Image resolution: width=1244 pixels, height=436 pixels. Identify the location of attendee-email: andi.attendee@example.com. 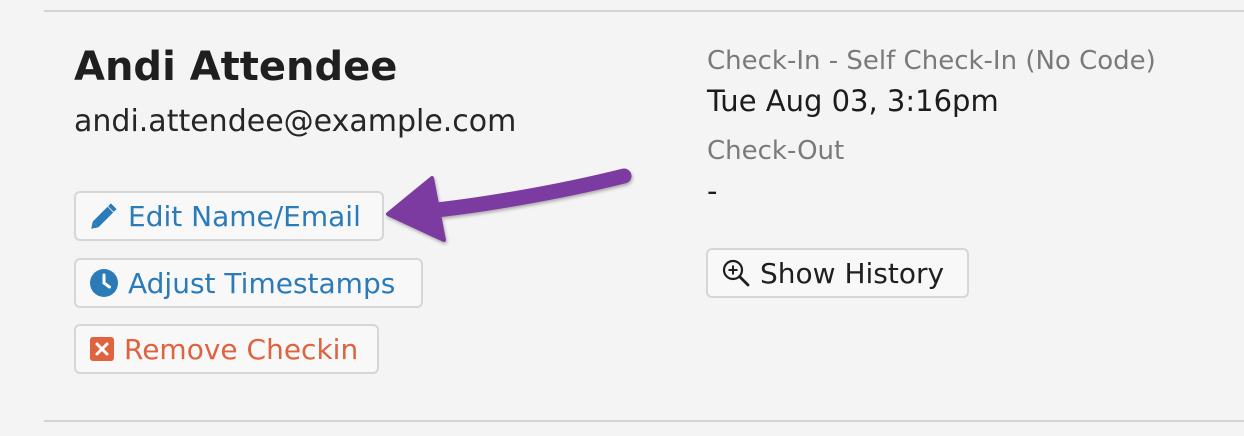
(295, 121).